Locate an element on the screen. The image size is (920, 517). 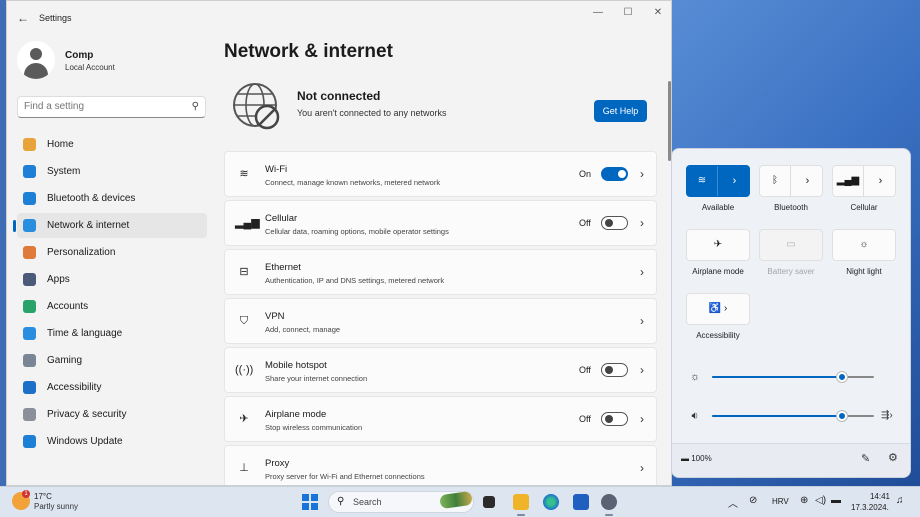
close-button: ✕ is located at coordinates (657, 13).